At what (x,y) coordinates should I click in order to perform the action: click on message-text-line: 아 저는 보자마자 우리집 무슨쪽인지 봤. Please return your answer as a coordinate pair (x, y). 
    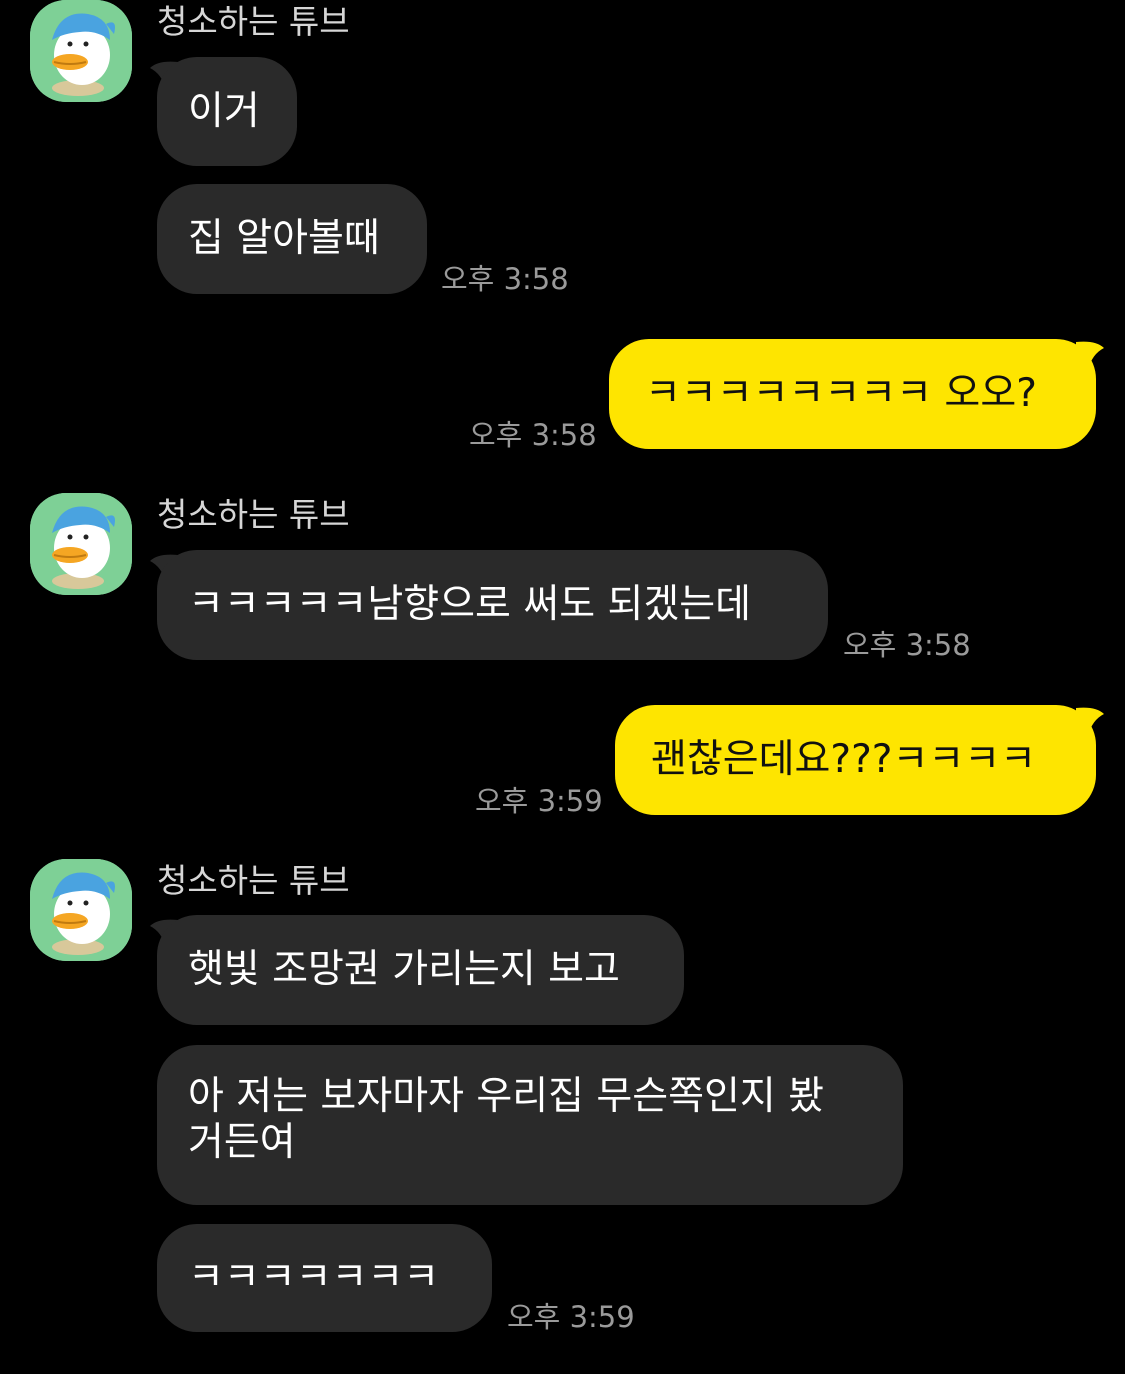
    Looking at the image, I should click on (506, 1096).